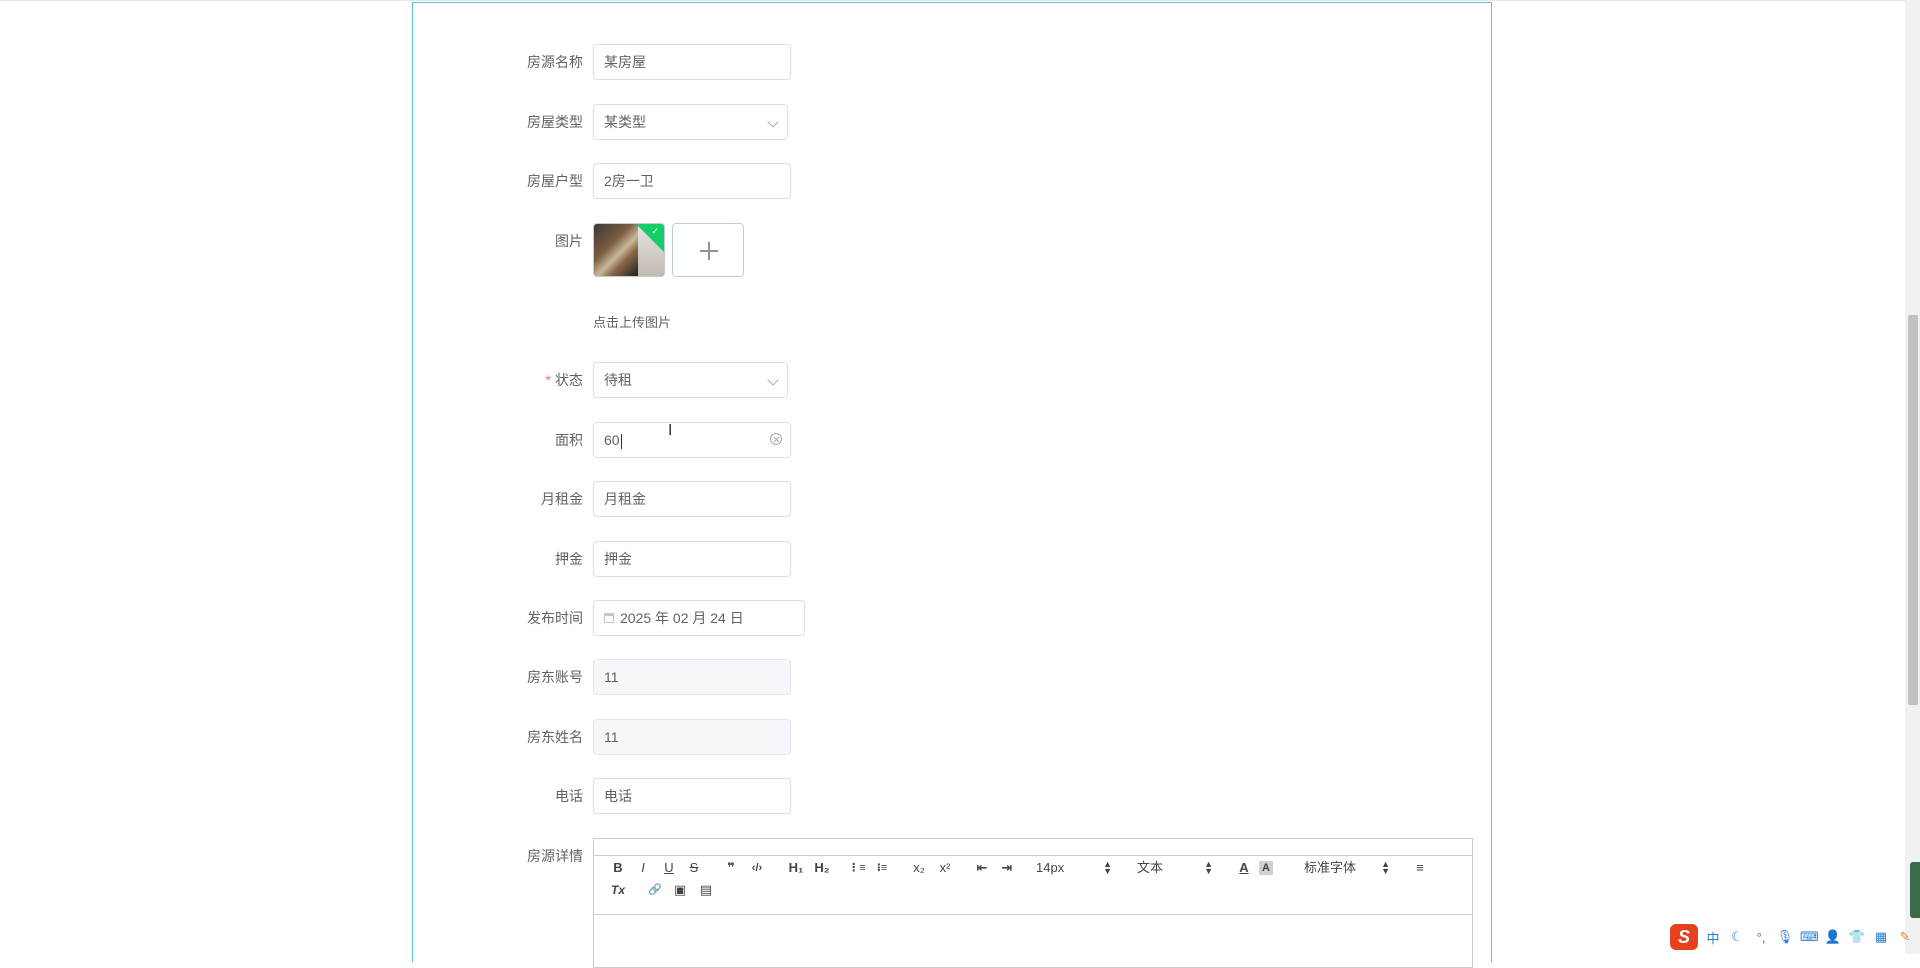  What do you see at coordinates (960, 737) in the screenshot?
I see `form-item-landlord-name: 房东姓名 11` at bounding box center [960, 737].